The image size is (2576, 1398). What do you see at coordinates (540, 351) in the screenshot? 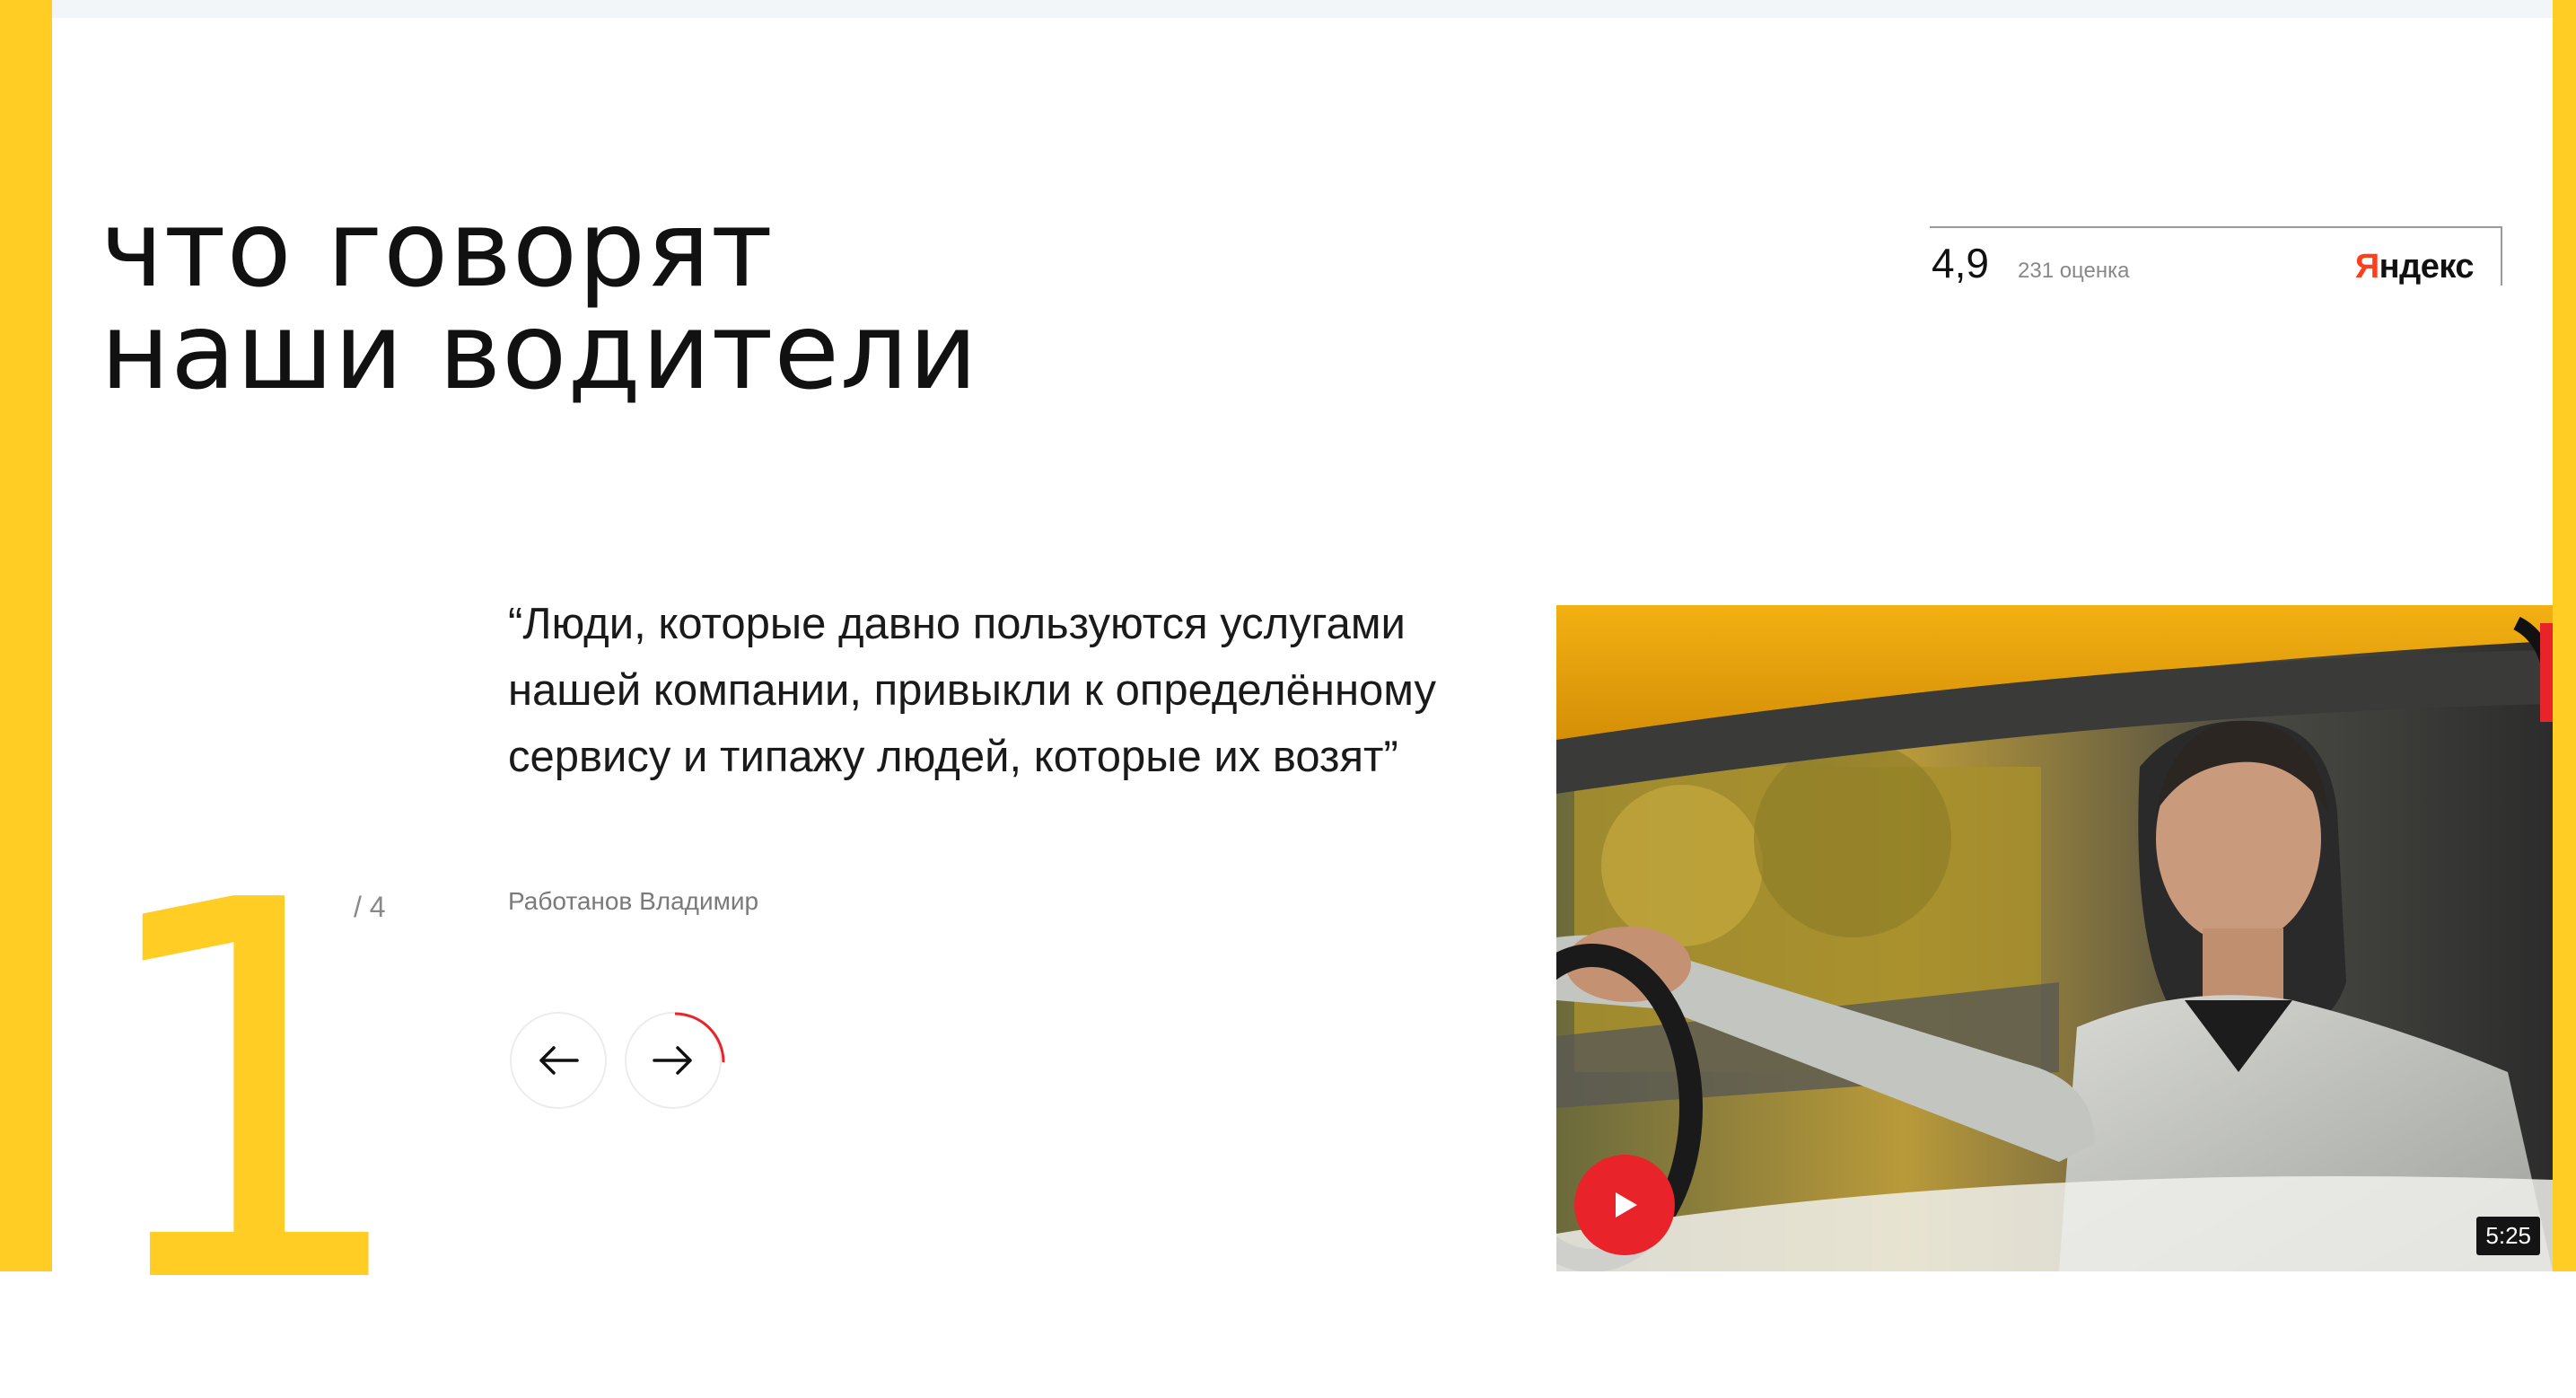
I see `section-title-line-2: наши водители` at bounding box center [540, 351].